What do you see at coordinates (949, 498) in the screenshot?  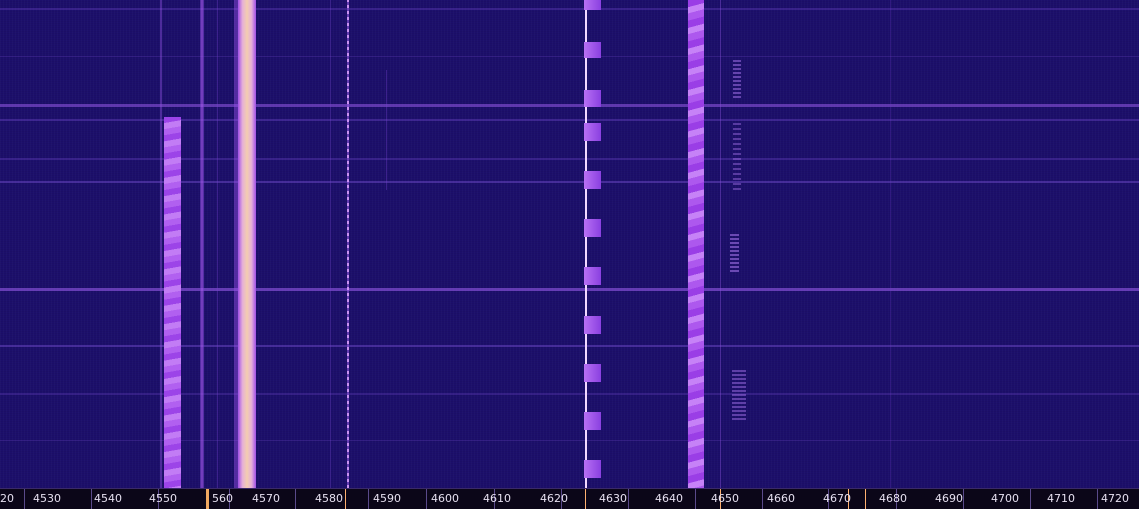 I see `frequency-label: 4690` at bounding box center [949, 498].